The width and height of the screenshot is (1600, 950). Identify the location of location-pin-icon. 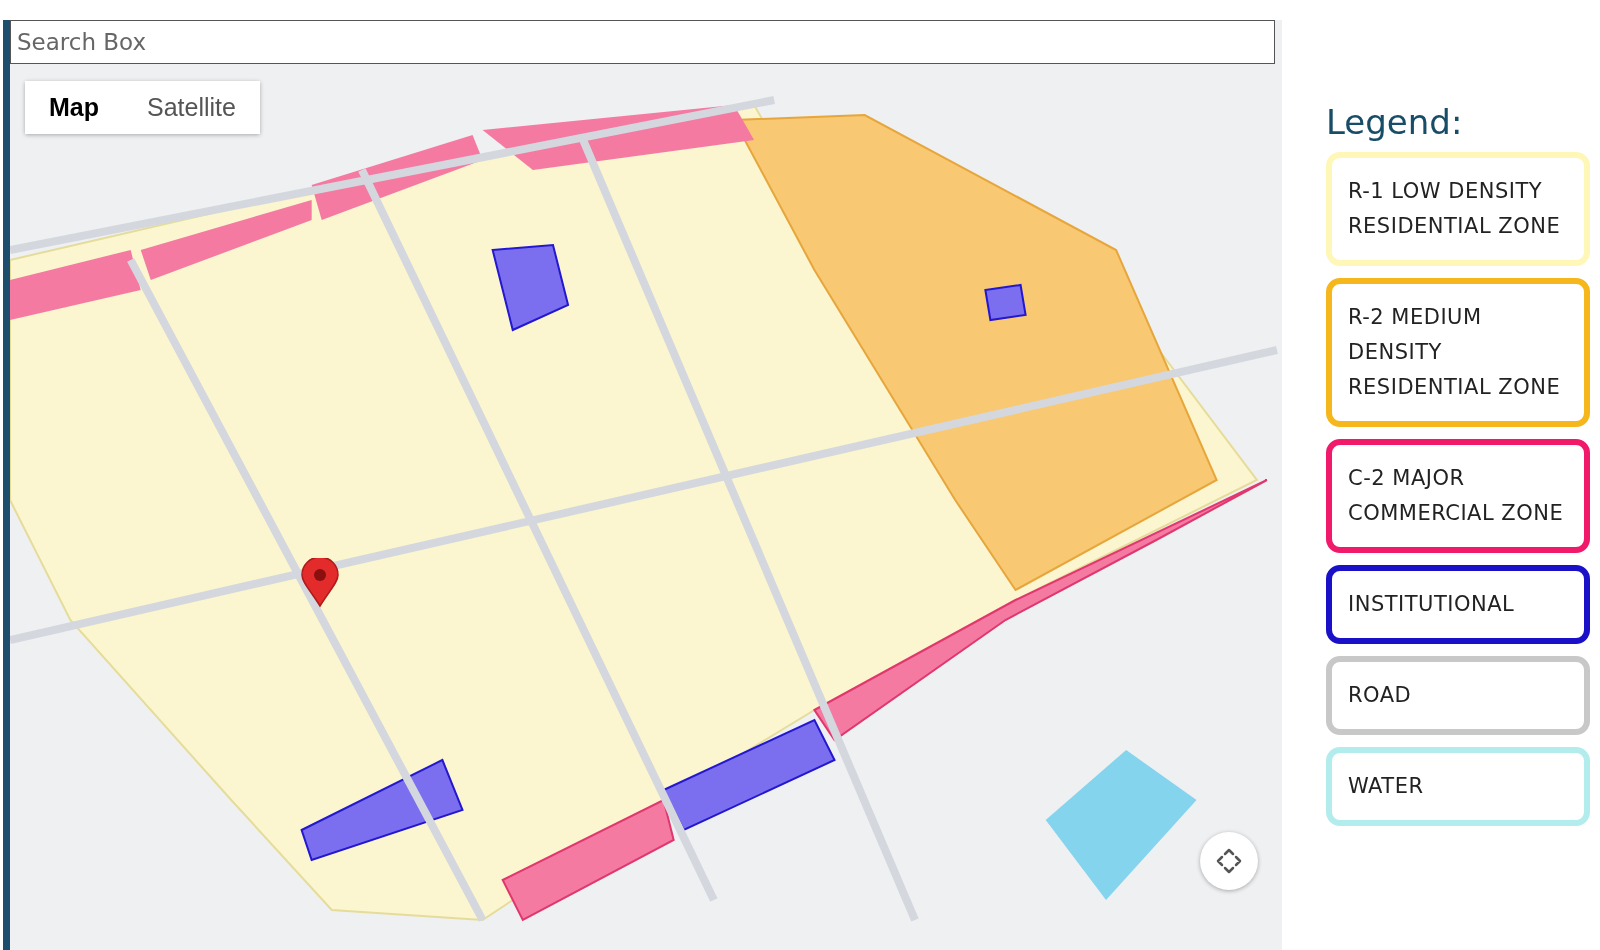
(320, 583).